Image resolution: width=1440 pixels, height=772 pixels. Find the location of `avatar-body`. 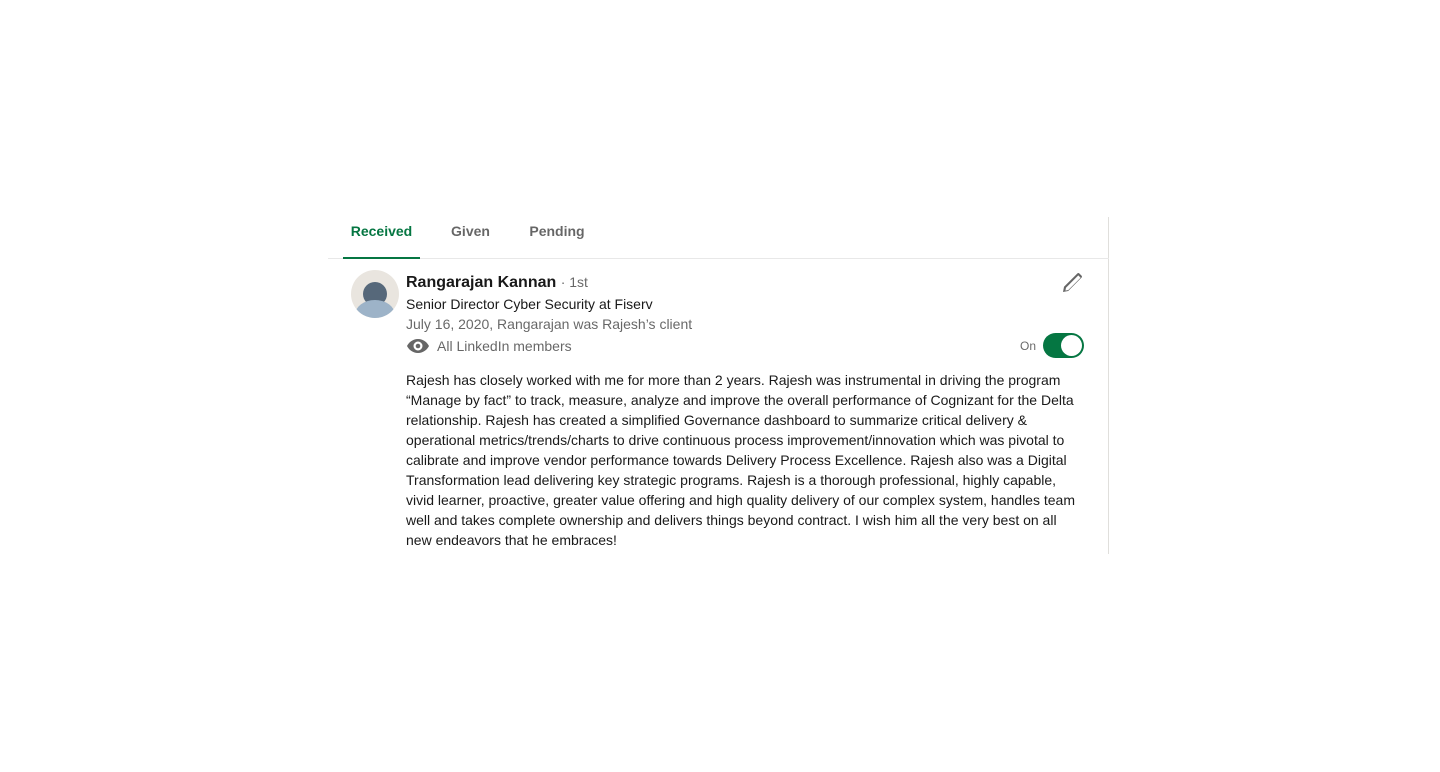

avatar-body is located at coordinates (375, 309).